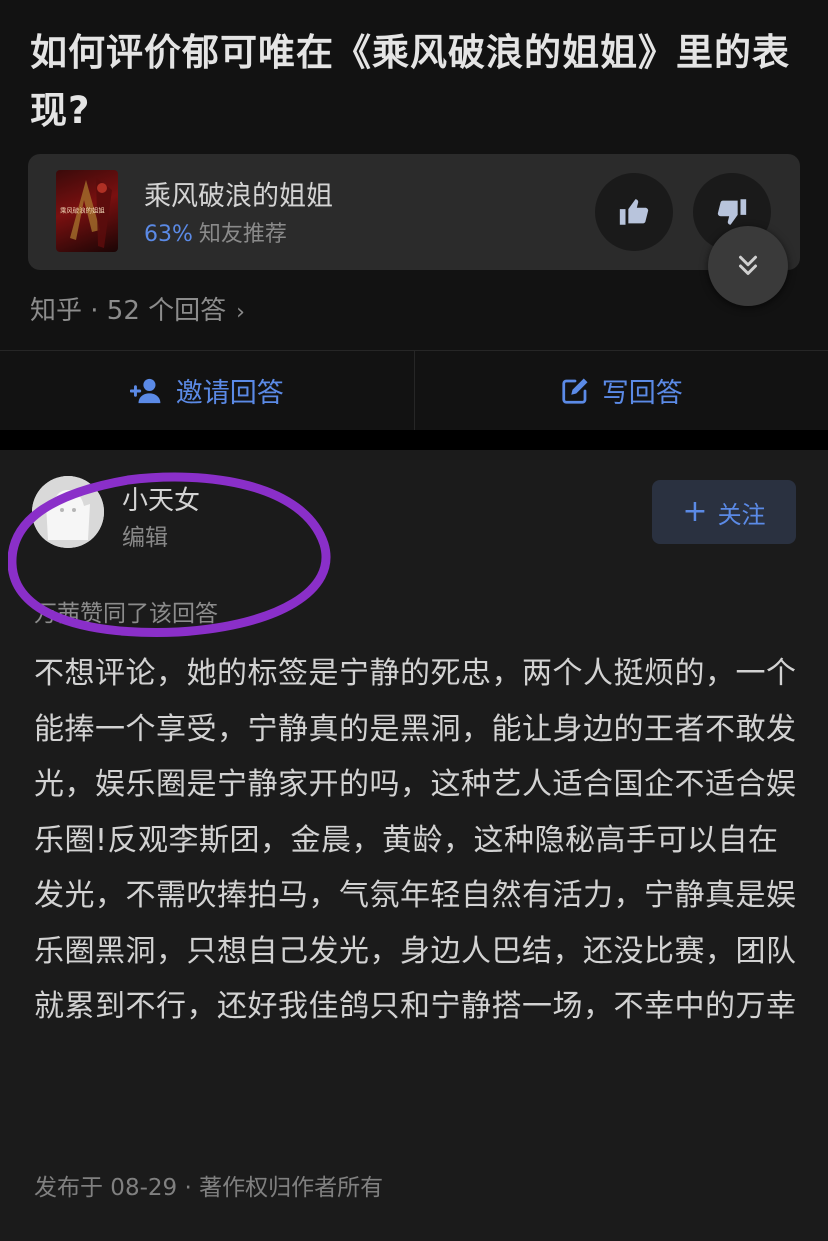  I want to click on expand-button, so click(748, 266).